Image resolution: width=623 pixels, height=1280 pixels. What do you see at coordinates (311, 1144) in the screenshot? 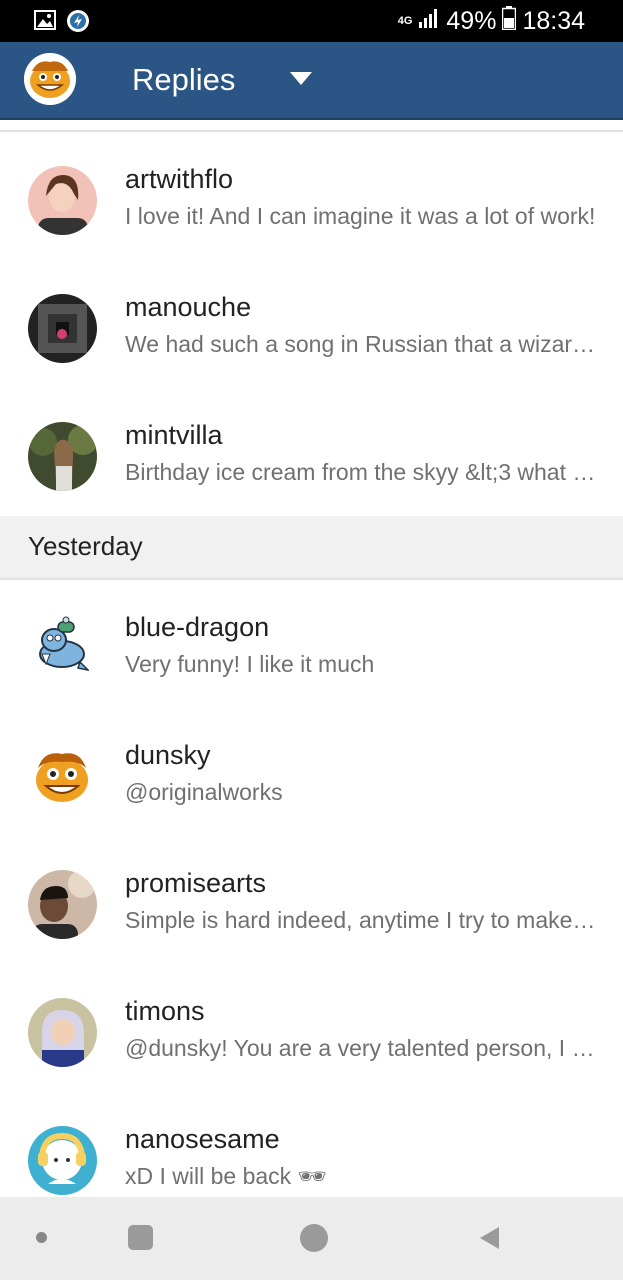
I see `reply-row: nanosesame xD I will be back 🕶` at bounding box center [311, 1144].